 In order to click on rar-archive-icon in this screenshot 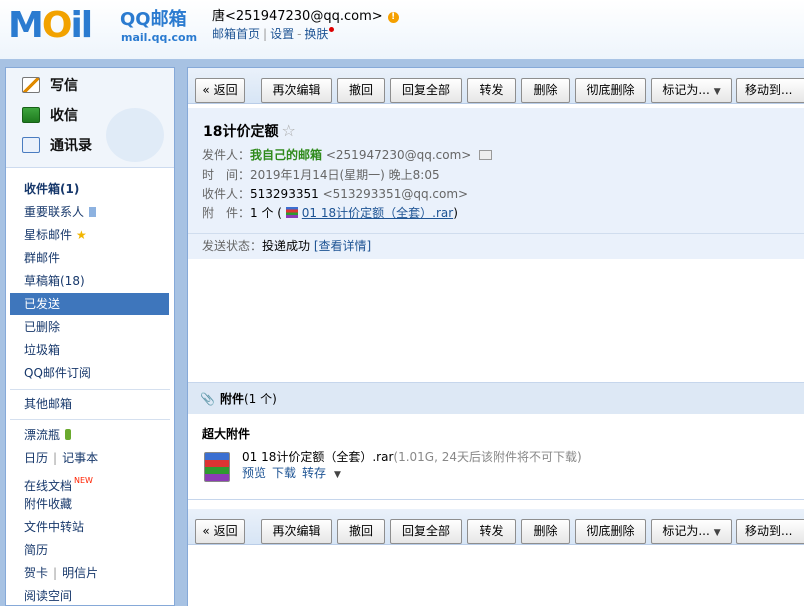, I will do `click(217, 467)`.